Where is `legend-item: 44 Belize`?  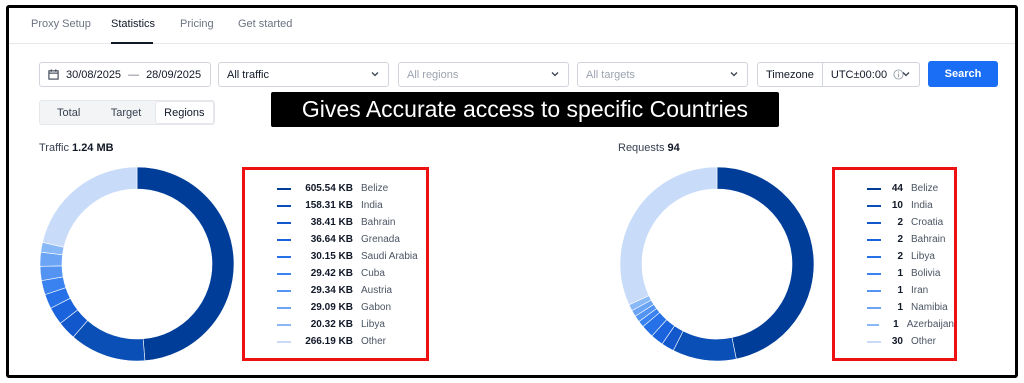
legend-item: 44 Belize is located at coordinates (894, 188).